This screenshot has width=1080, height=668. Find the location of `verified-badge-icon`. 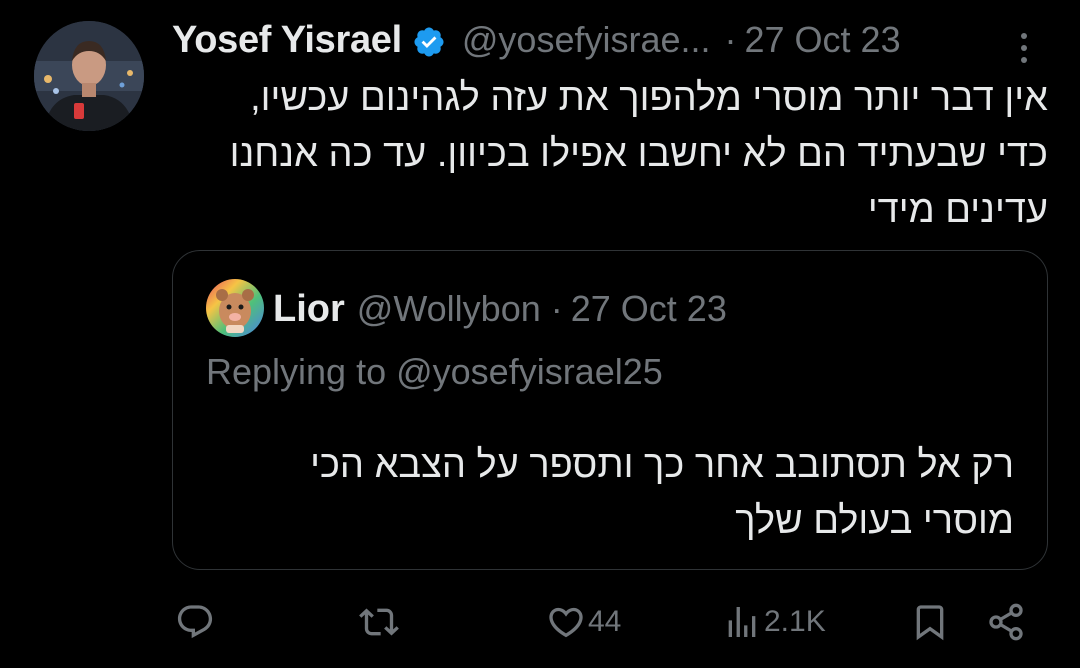

verified-badge-icon is located at coordinates (429, 42).